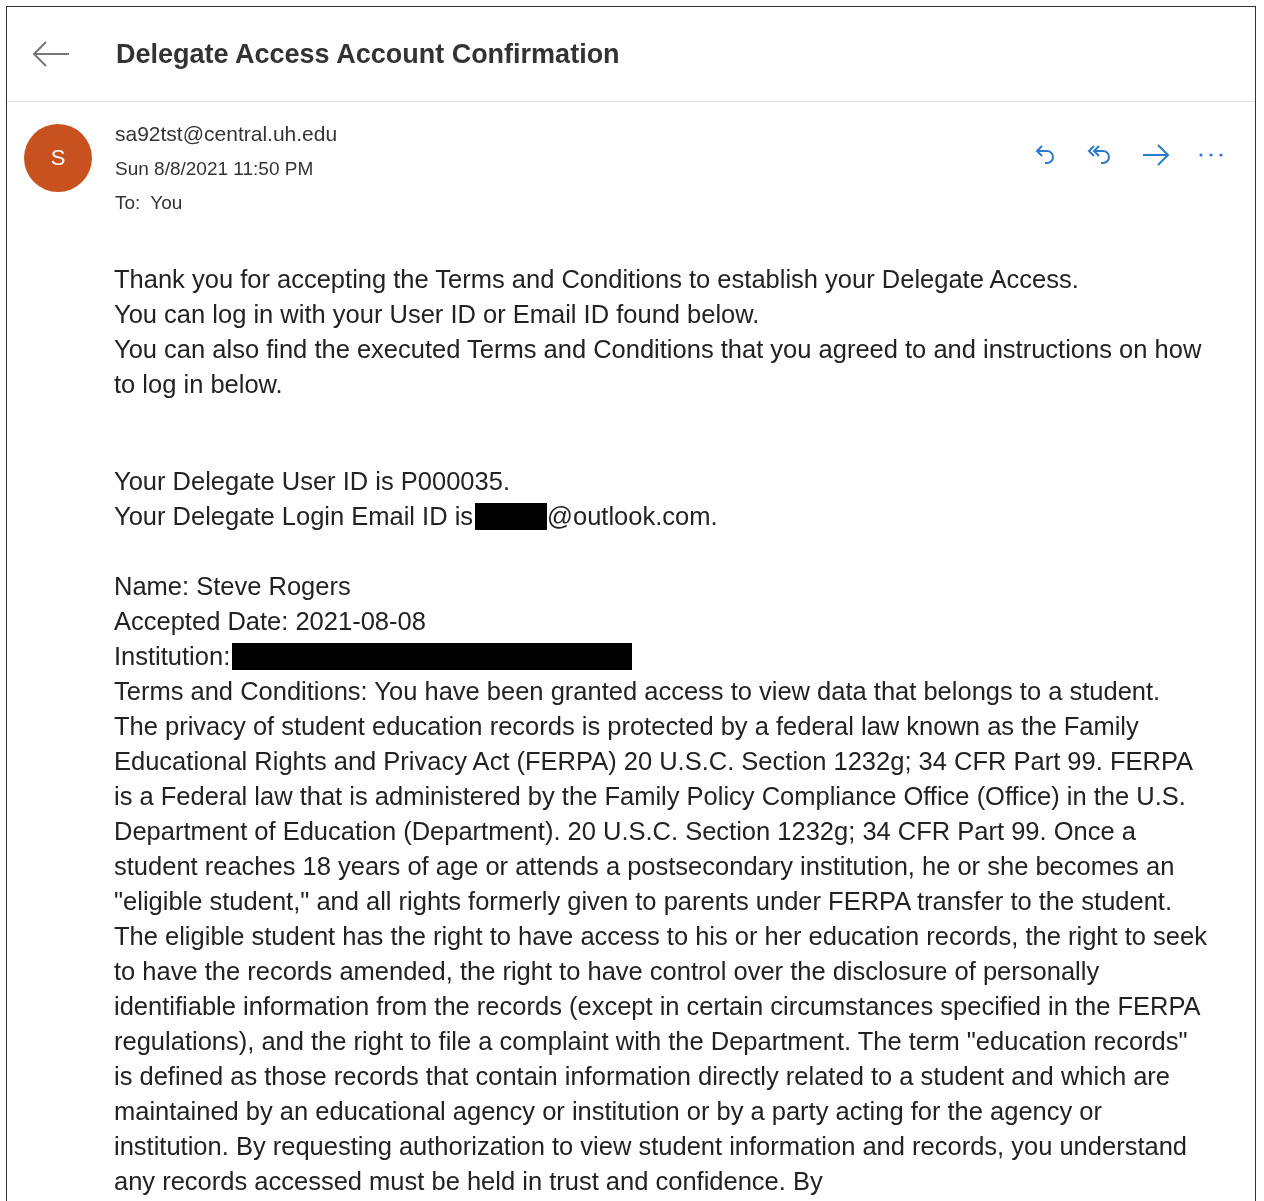 The width and height of the screenshot is (1264, 1201). What do you see at coordinates (658, 367) in the screenshot?
I see `body-text: You can also find the executed Terms and Conditions that you agreed to and instructions on how to log in below.` at bounding box center [658, 367].